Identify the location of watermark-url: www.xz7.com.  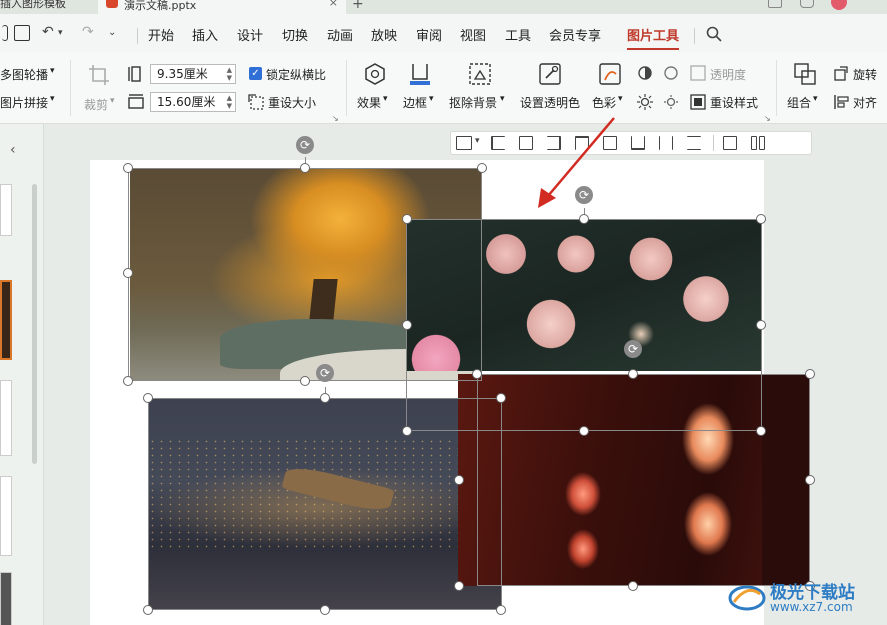
(811, 607).